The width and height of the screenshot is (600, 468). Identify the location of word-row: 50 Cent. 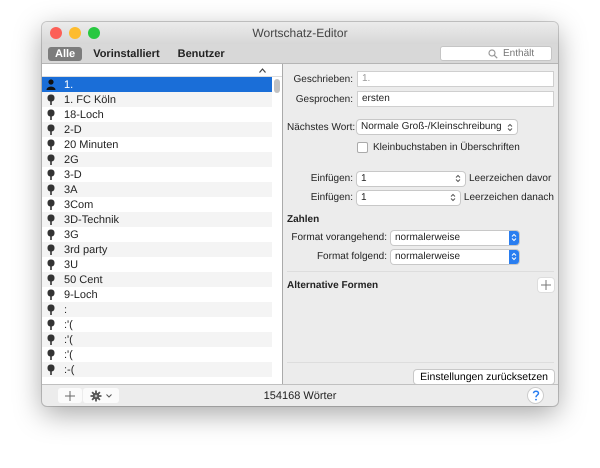
(157, 279).